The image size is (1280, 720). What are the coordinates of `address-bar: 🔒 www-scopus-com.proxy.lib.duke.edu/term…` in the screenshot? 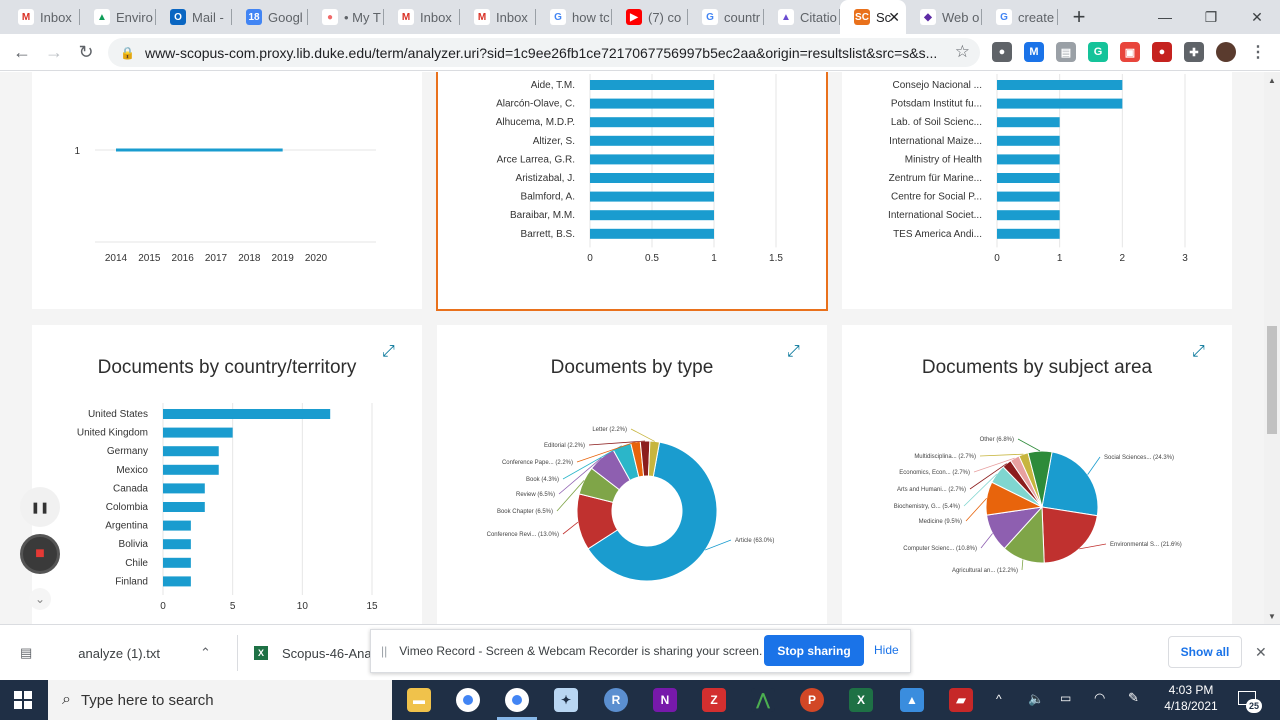 It's located at (544, 52).